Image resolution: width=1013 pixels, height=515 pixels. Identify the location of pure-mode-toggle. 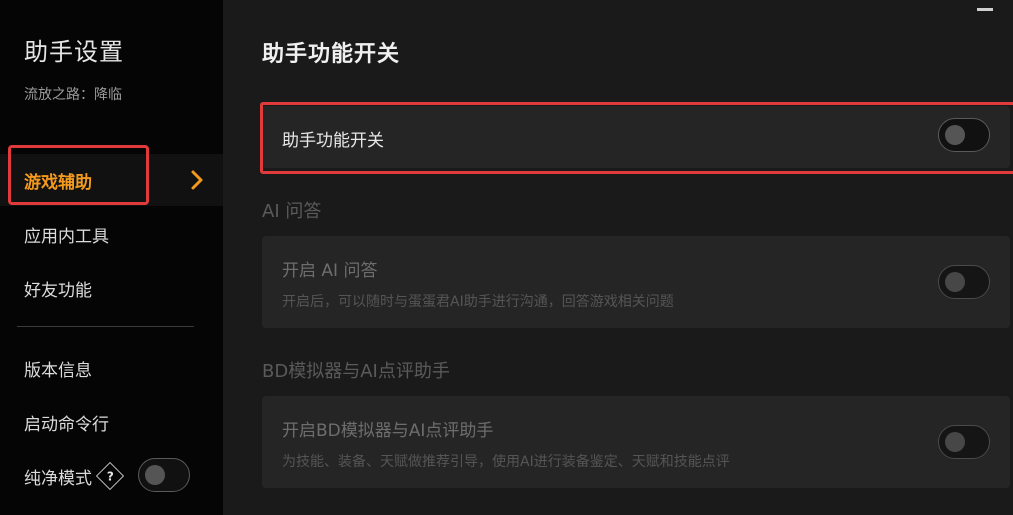
(164, 475).